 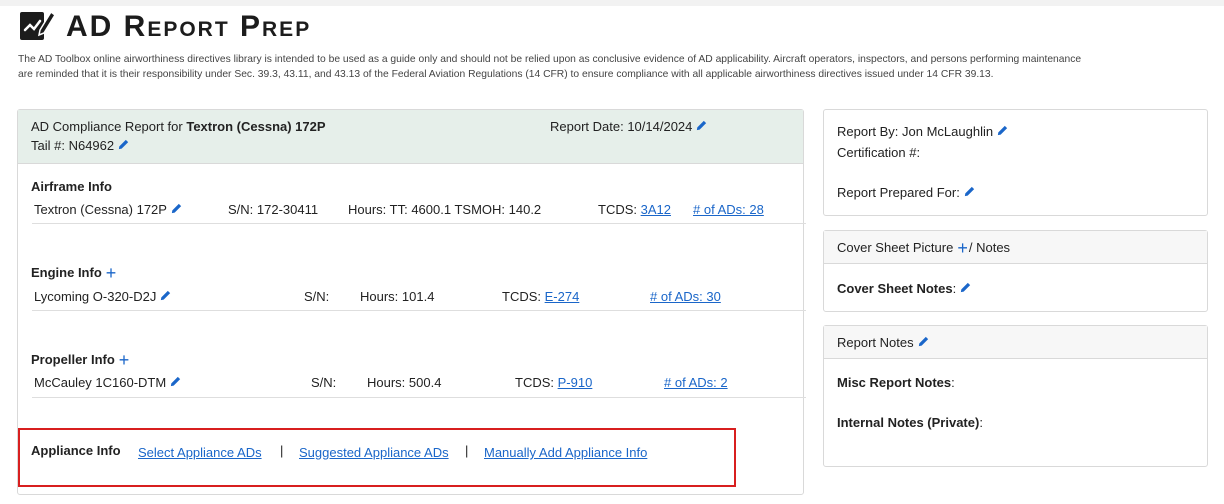 I want to click on airframe-model-text: Textron (Cessna) 172P, so click(x=100, y=209).